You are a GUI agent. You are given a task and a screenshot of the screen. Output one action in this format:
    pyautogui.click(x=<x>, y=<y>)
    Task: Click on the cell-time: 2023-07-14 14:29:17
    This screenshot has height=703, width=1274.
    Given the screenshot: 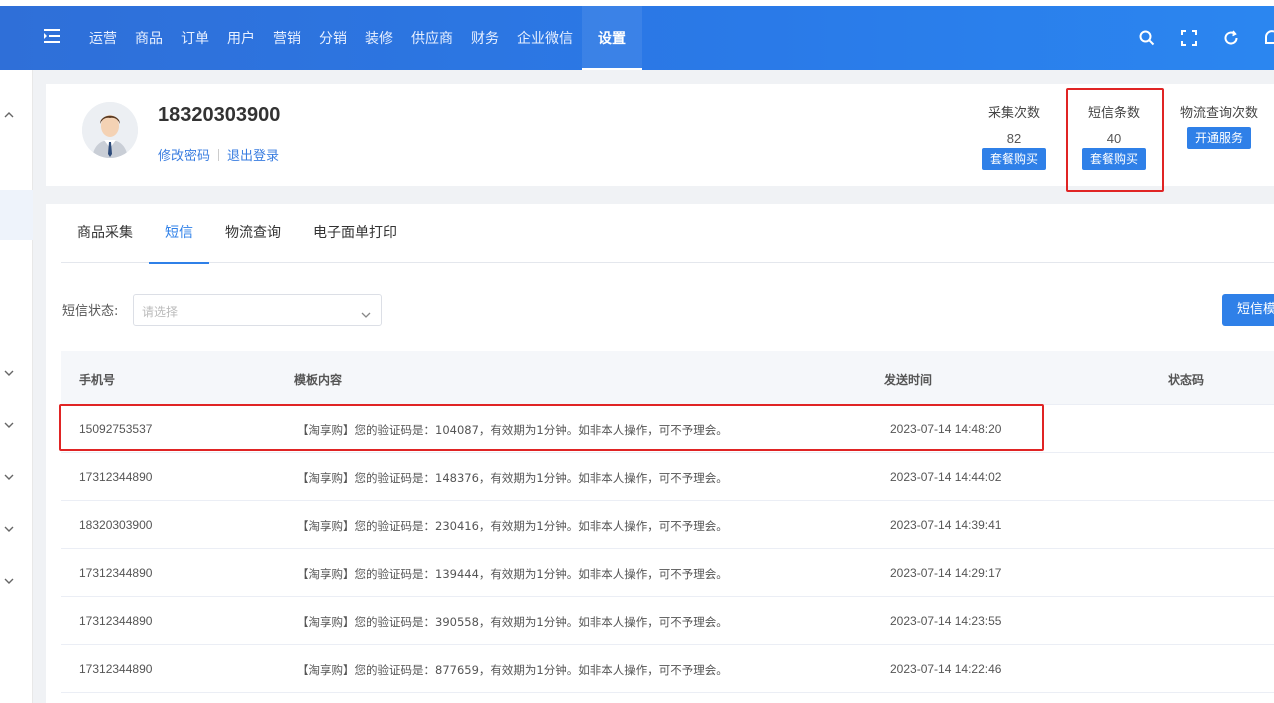 What is the action you would take?
    pyautogui.click(x=946, y=573)
    